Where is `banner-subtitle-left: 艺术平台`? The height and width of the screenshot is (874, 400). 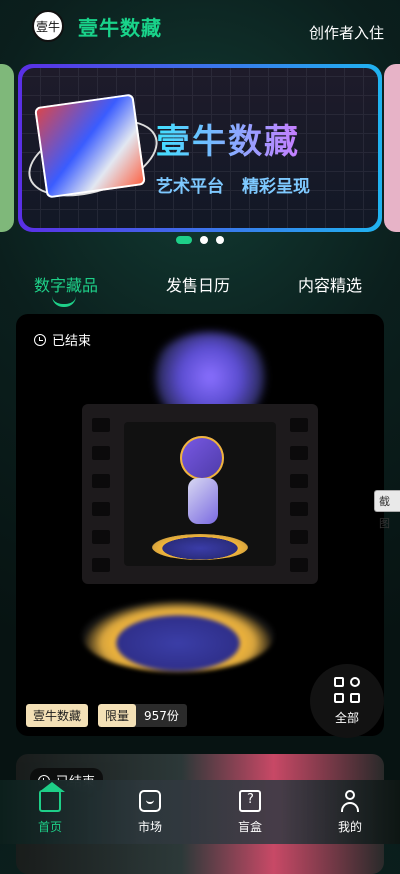 banner-subtitle-left: 艺术平台 is located at coordinates (190, 187).